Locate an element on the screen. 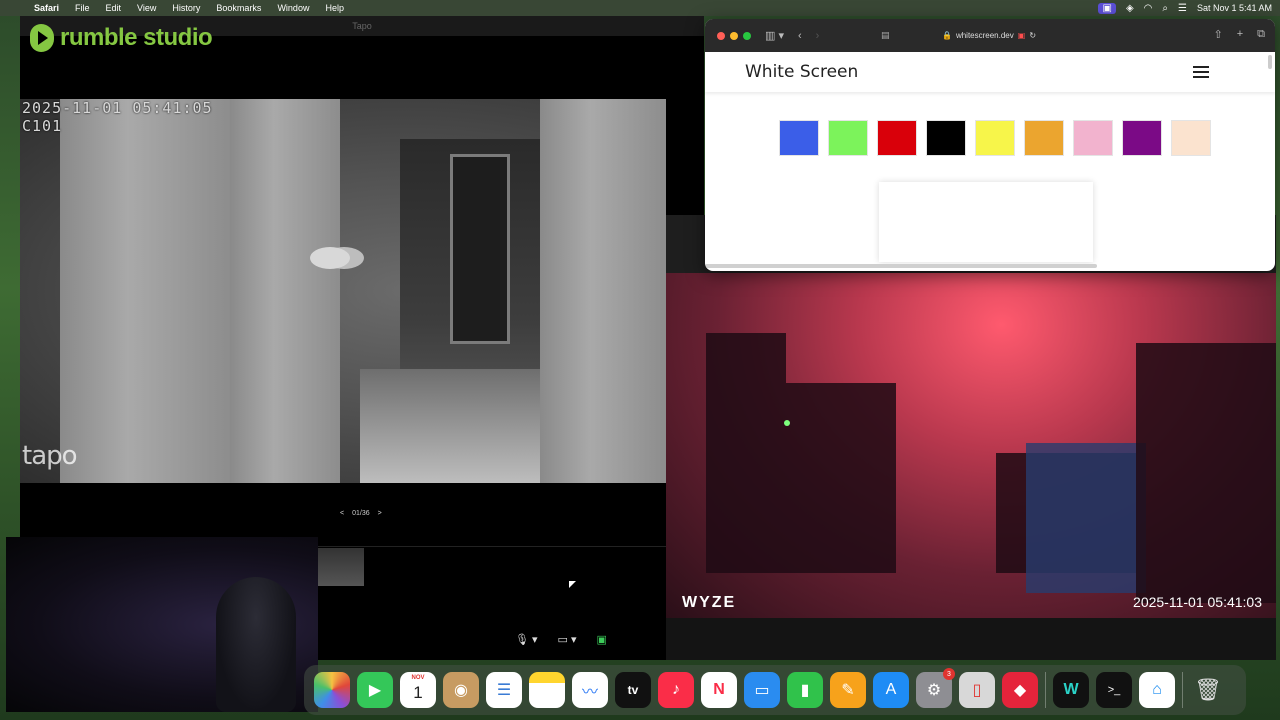 The image size is (1280, 720). address-url: whitescreen.dev is located at coordinates (984, 35).